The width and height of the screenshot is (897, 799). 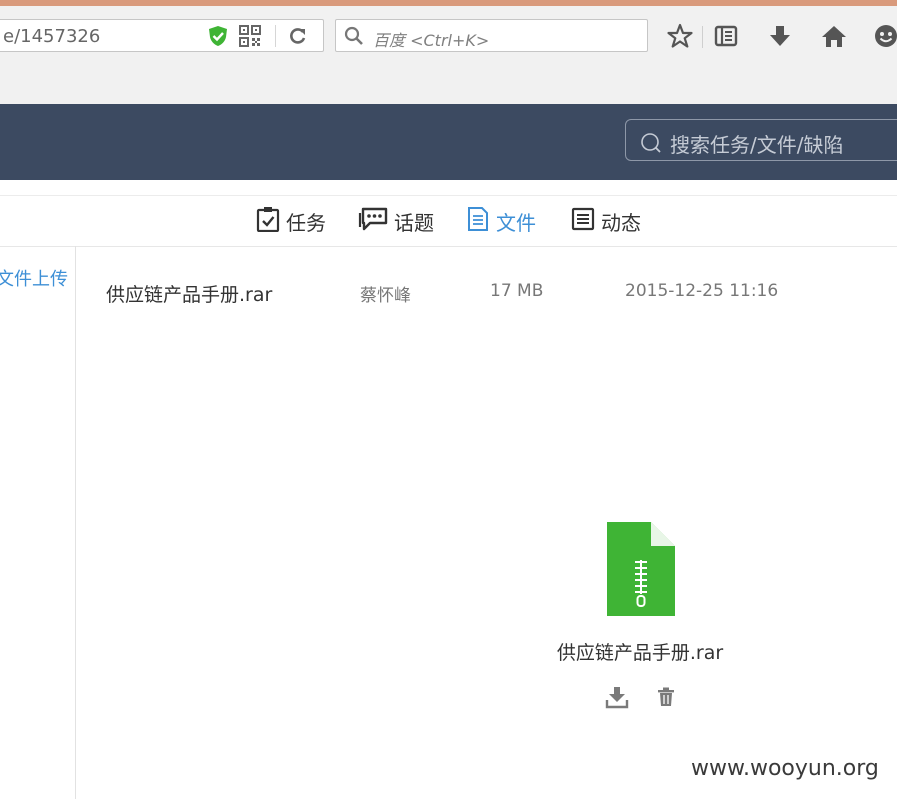 I want to click on app-search-placeholder: 搜索任务/文件/缺陷, so click(x=756, y=143).